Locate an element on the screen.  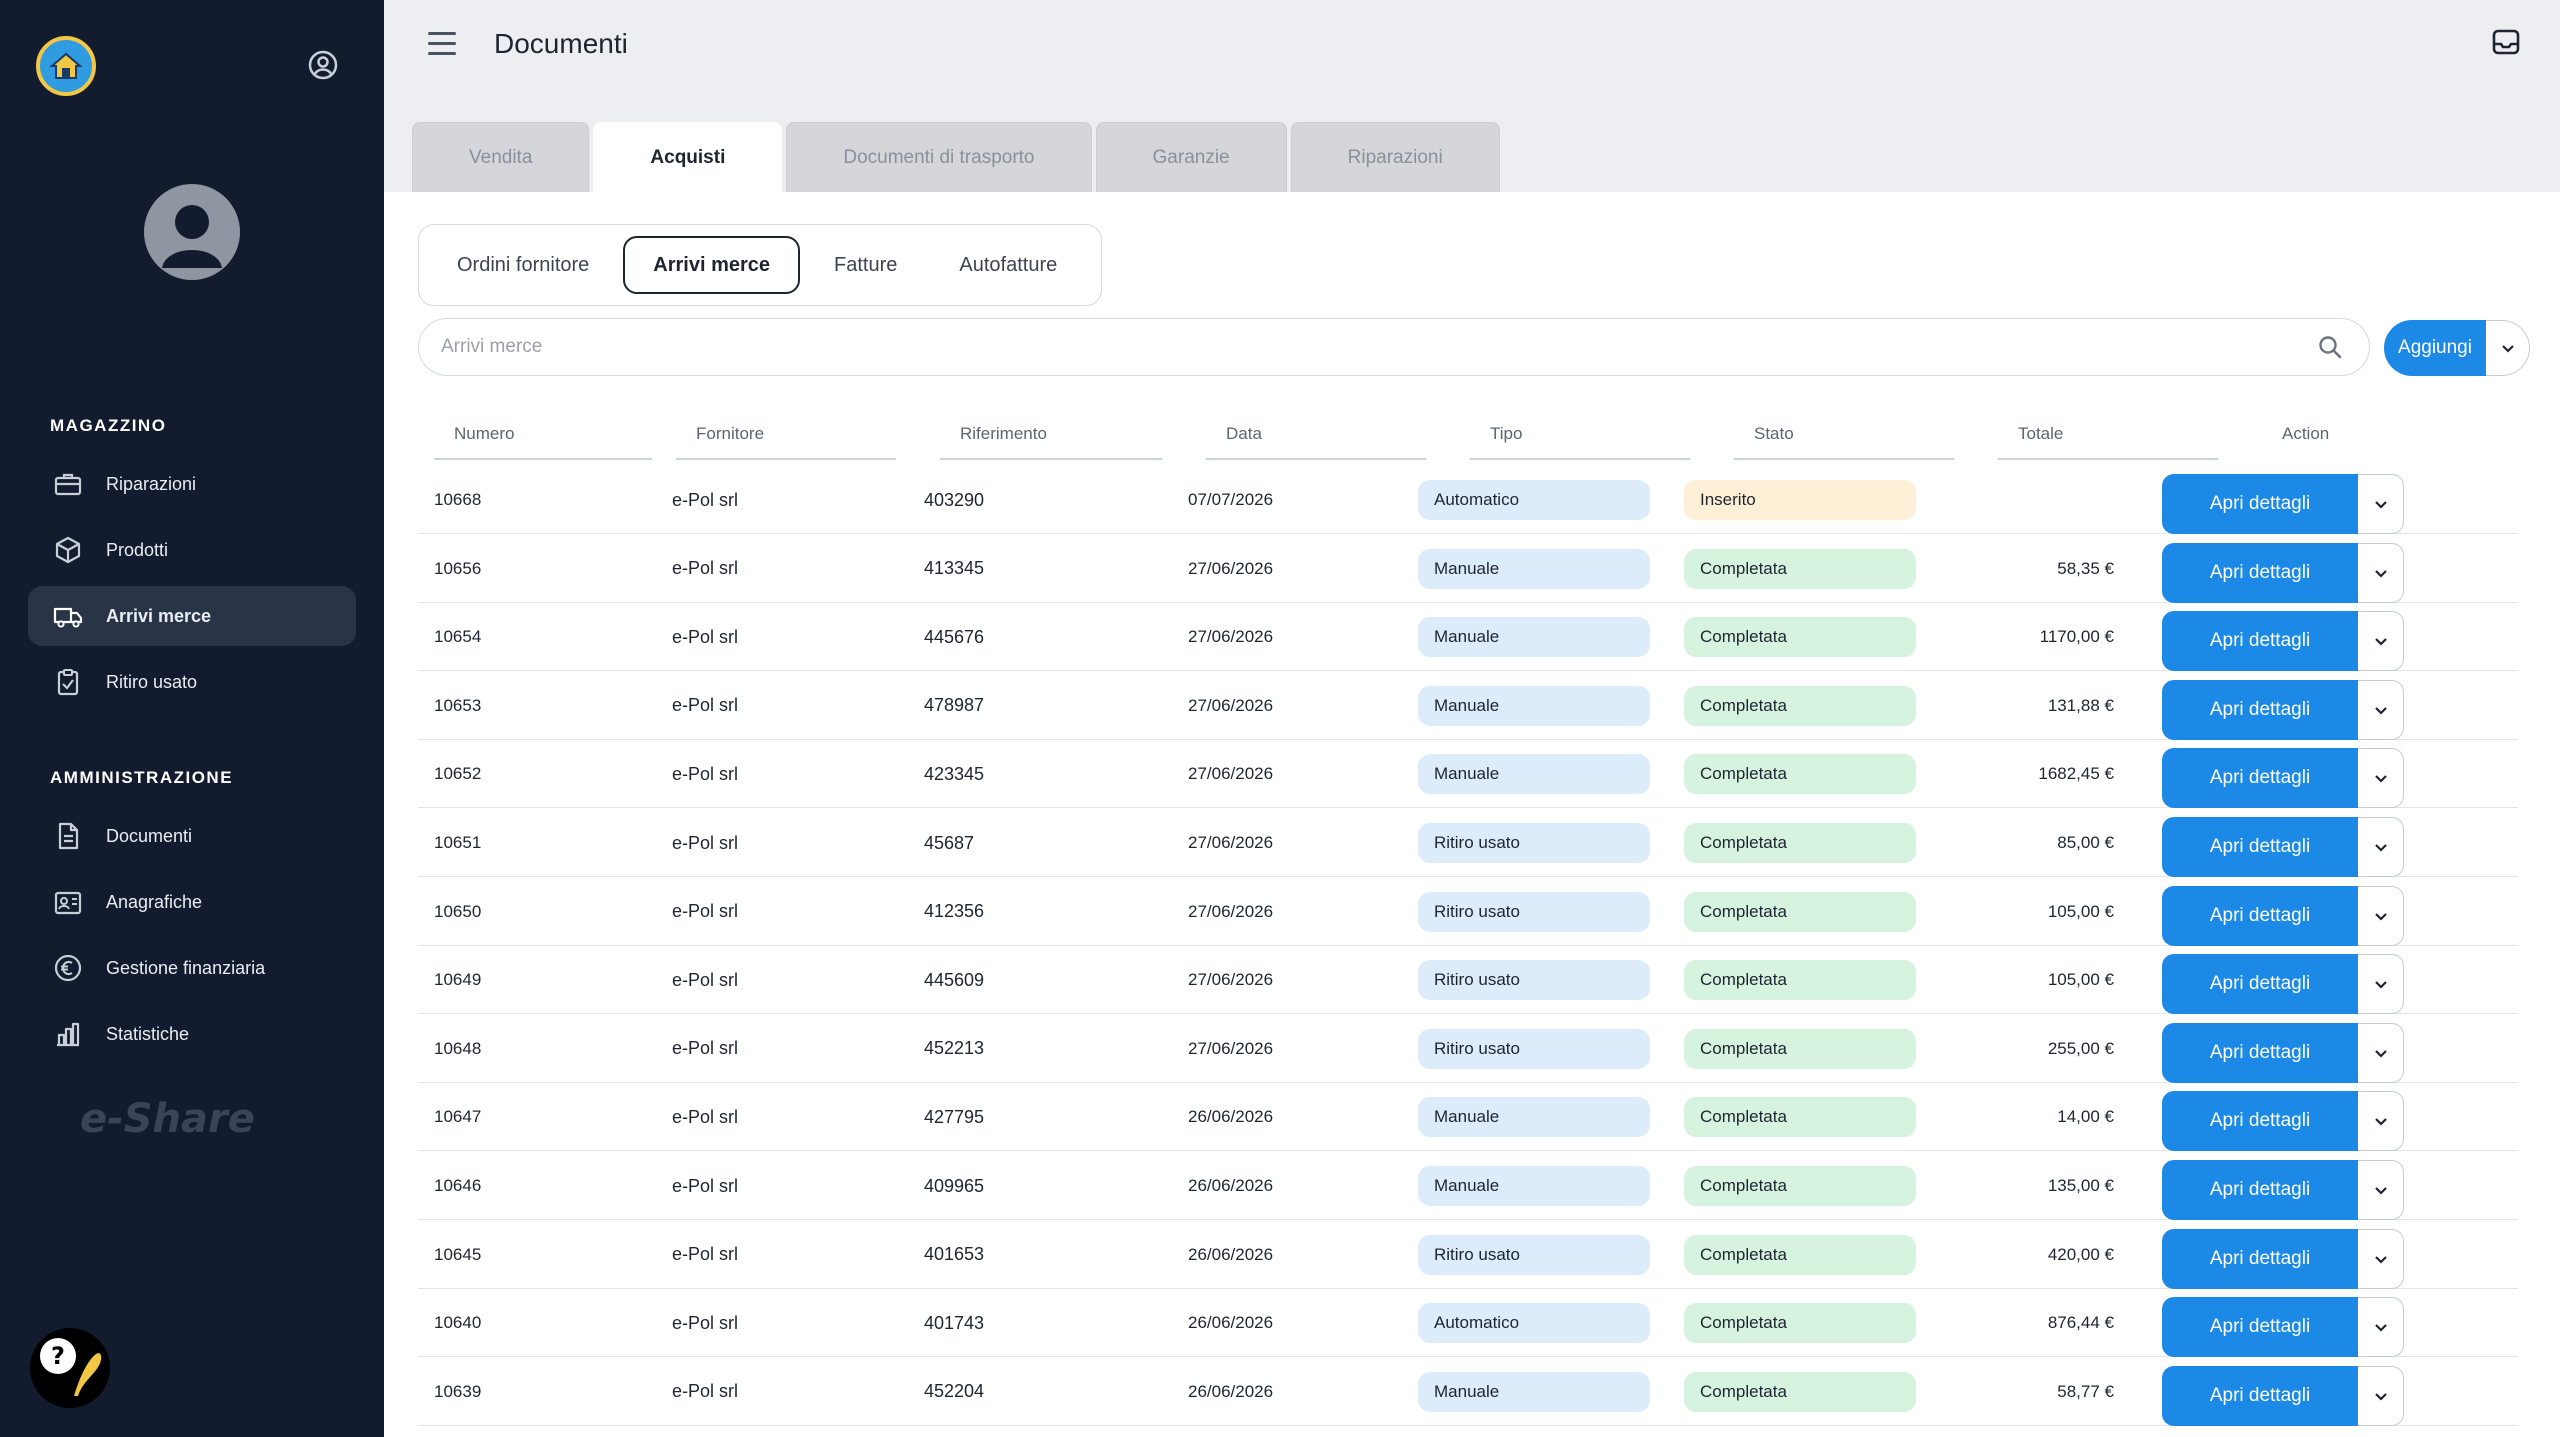
sidebar-item-gestione-finanziaria: Gestione finanziaria is located at coordinates (192, 968).